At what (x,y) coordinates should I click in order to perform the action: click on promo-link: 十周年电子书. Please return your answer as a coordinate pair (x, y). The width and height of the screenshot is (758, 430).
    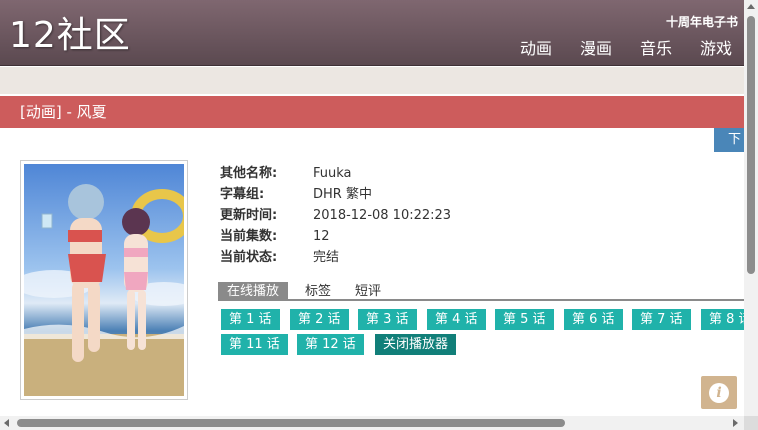
    Looking at the image, I should click on (702, 21).